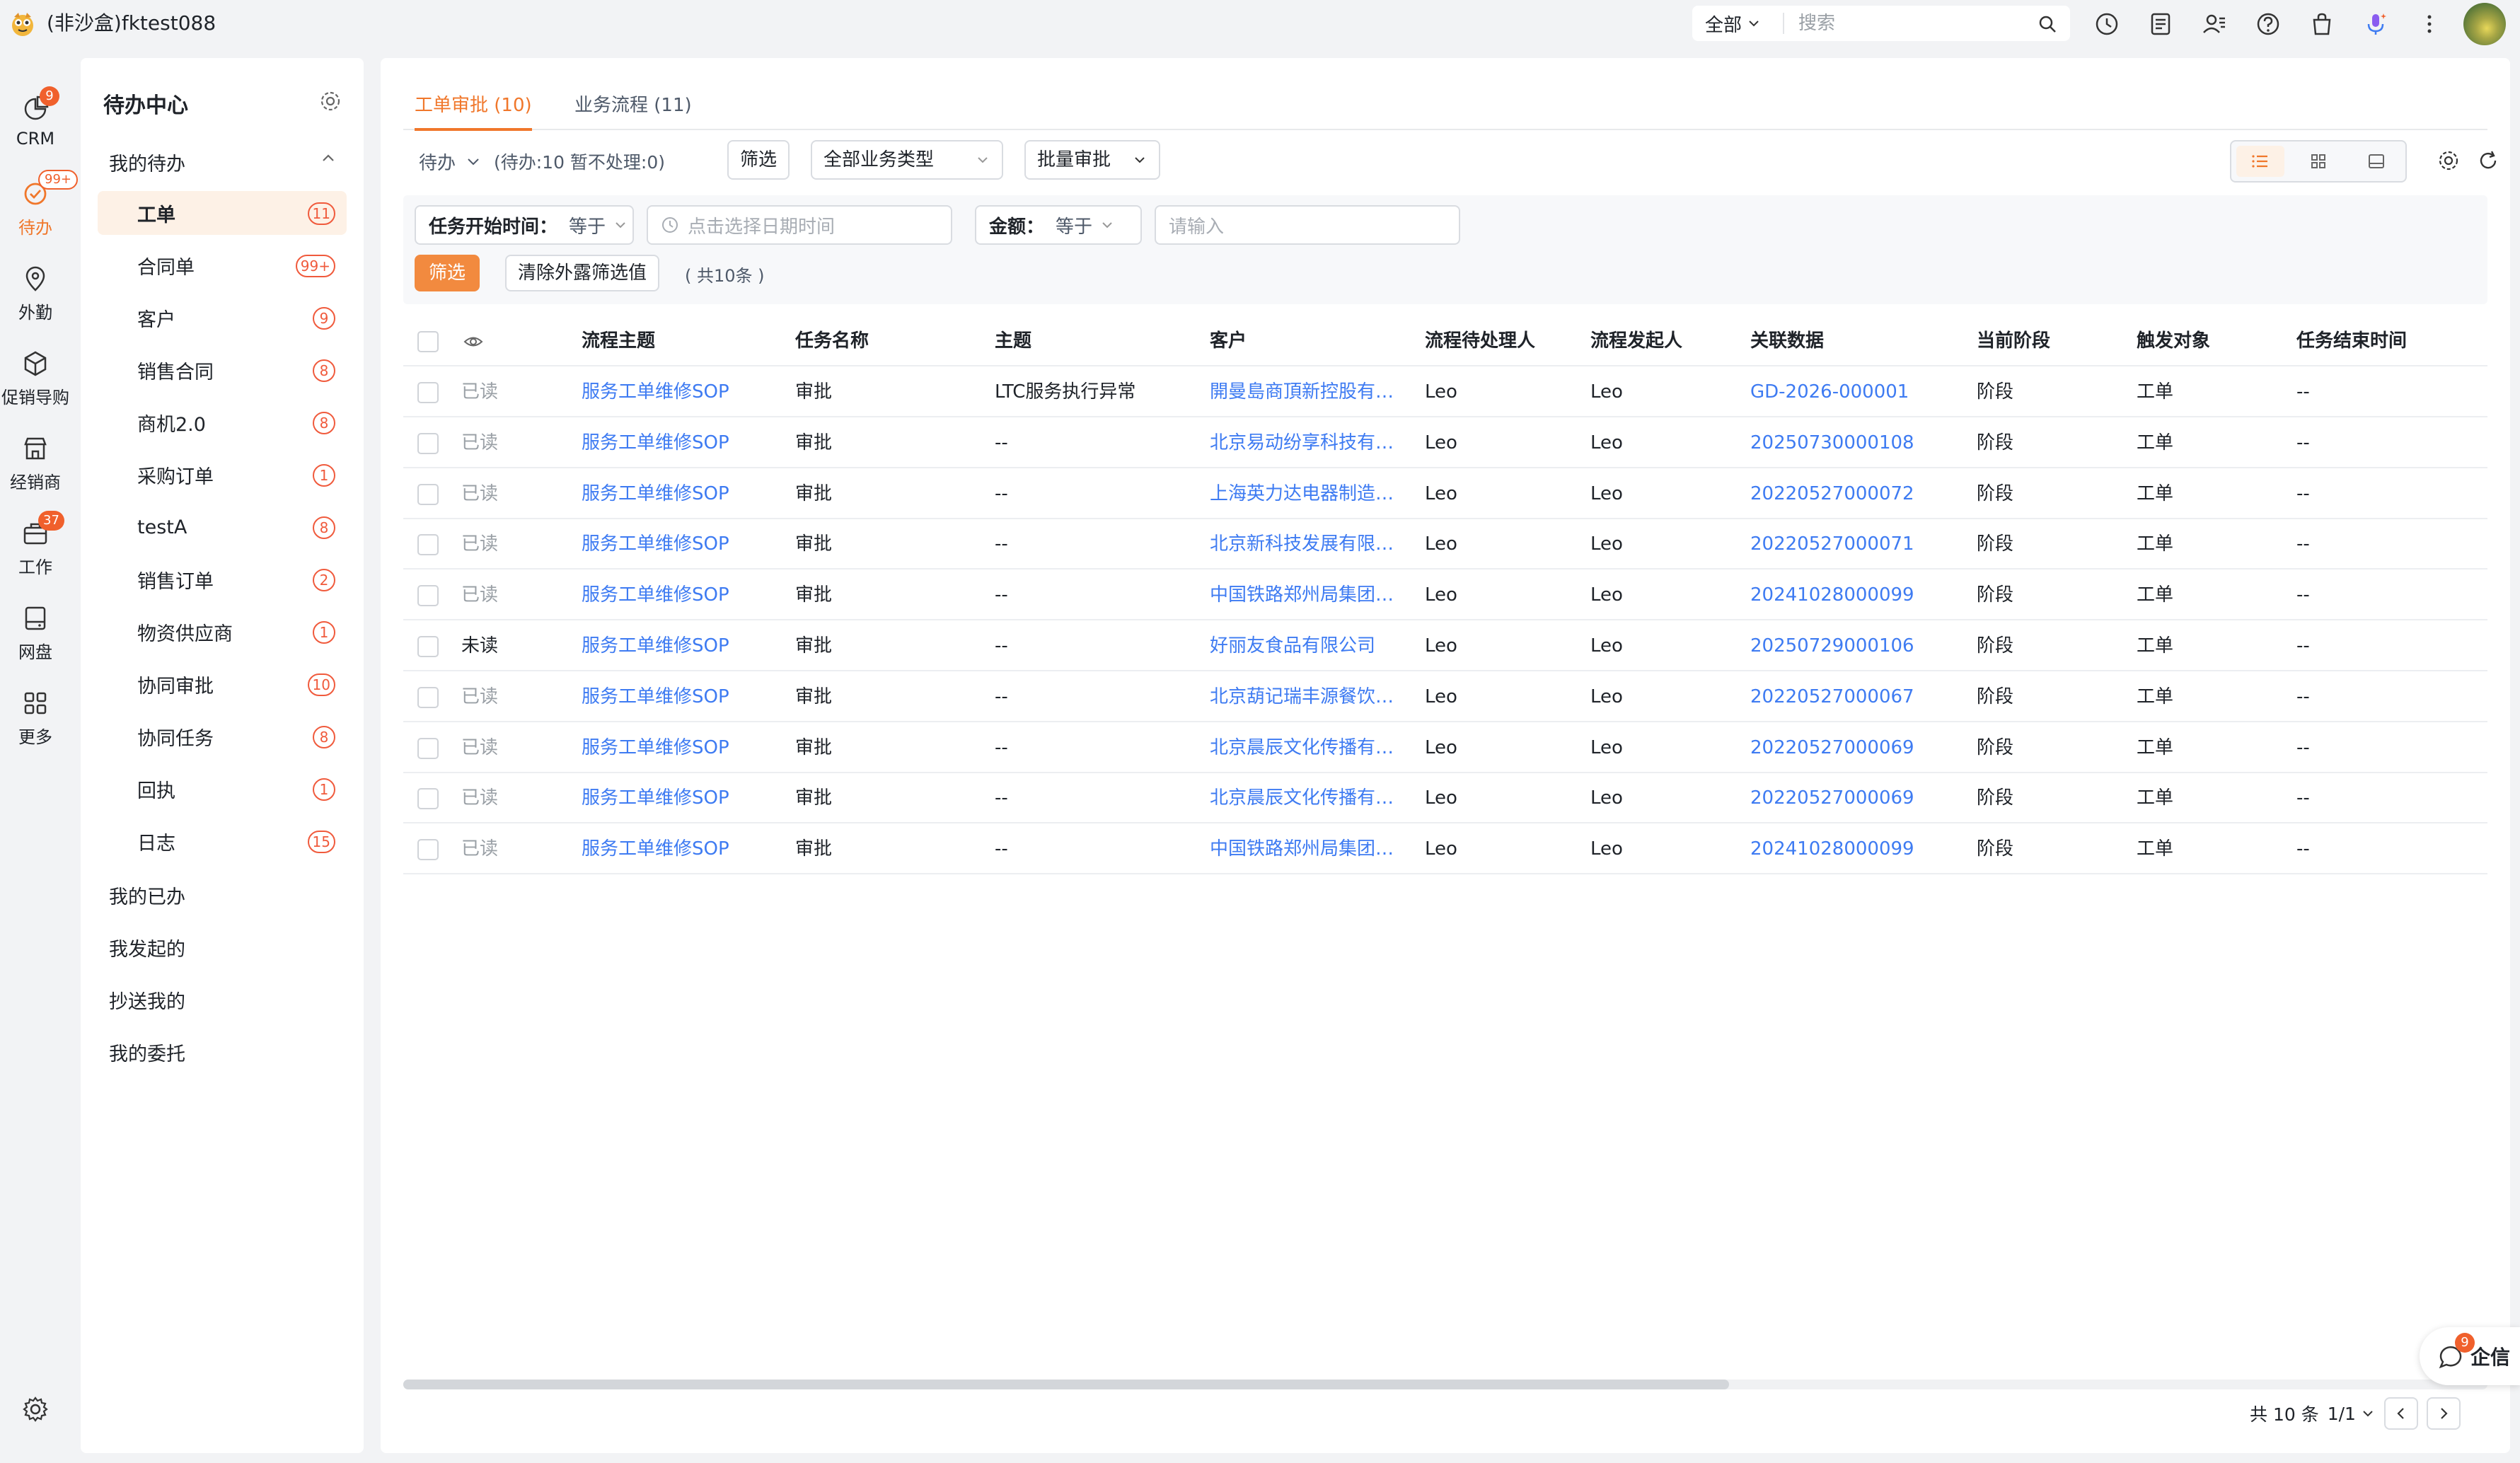 Image resolution: width=2520 pixels, height=1463 pixels. Describe the element at coordinates (2322, 24) in the screenshot. I see `shopping-bag-icon` at that location.